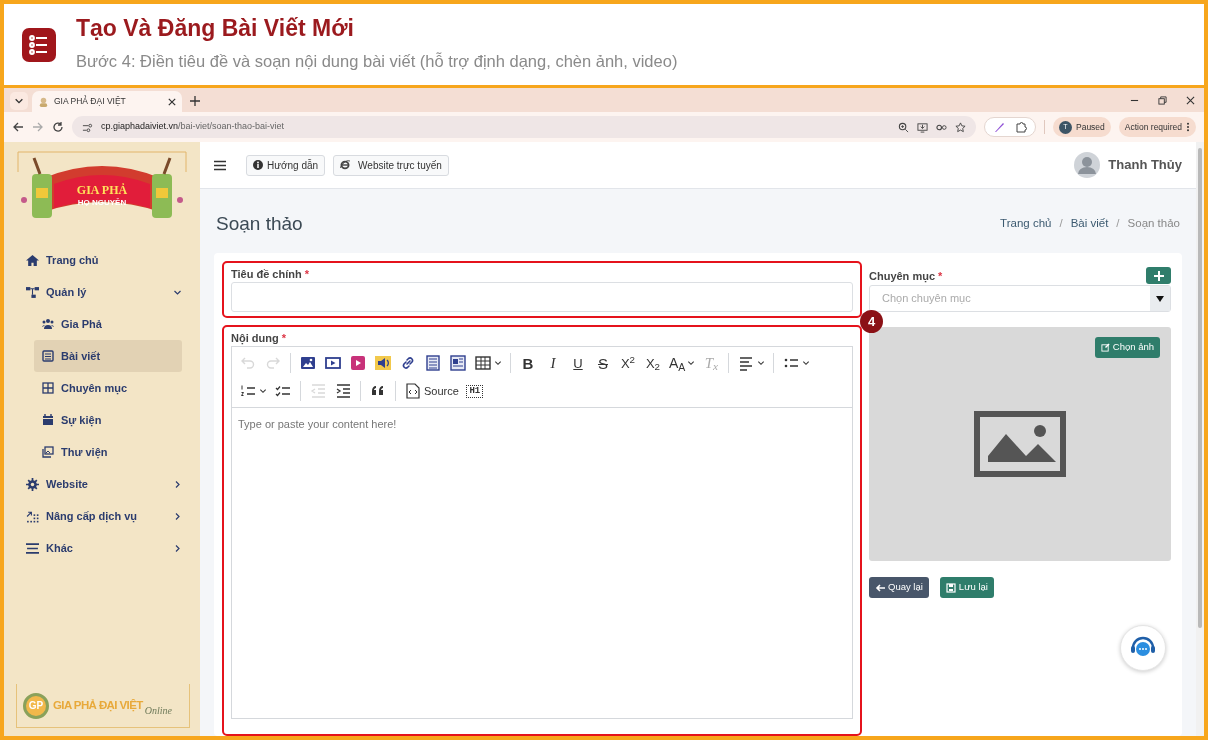  What do you see at coordinates (960, 127) in the screenshot?
I see `star-icon` at bounding box center [960, 127].